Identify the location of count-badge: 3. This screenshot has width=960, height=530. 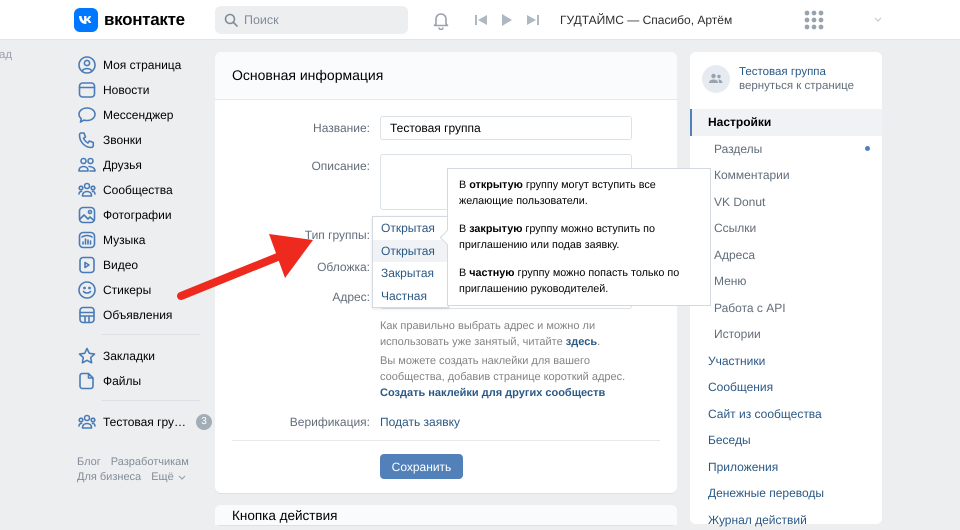
(204, 422).